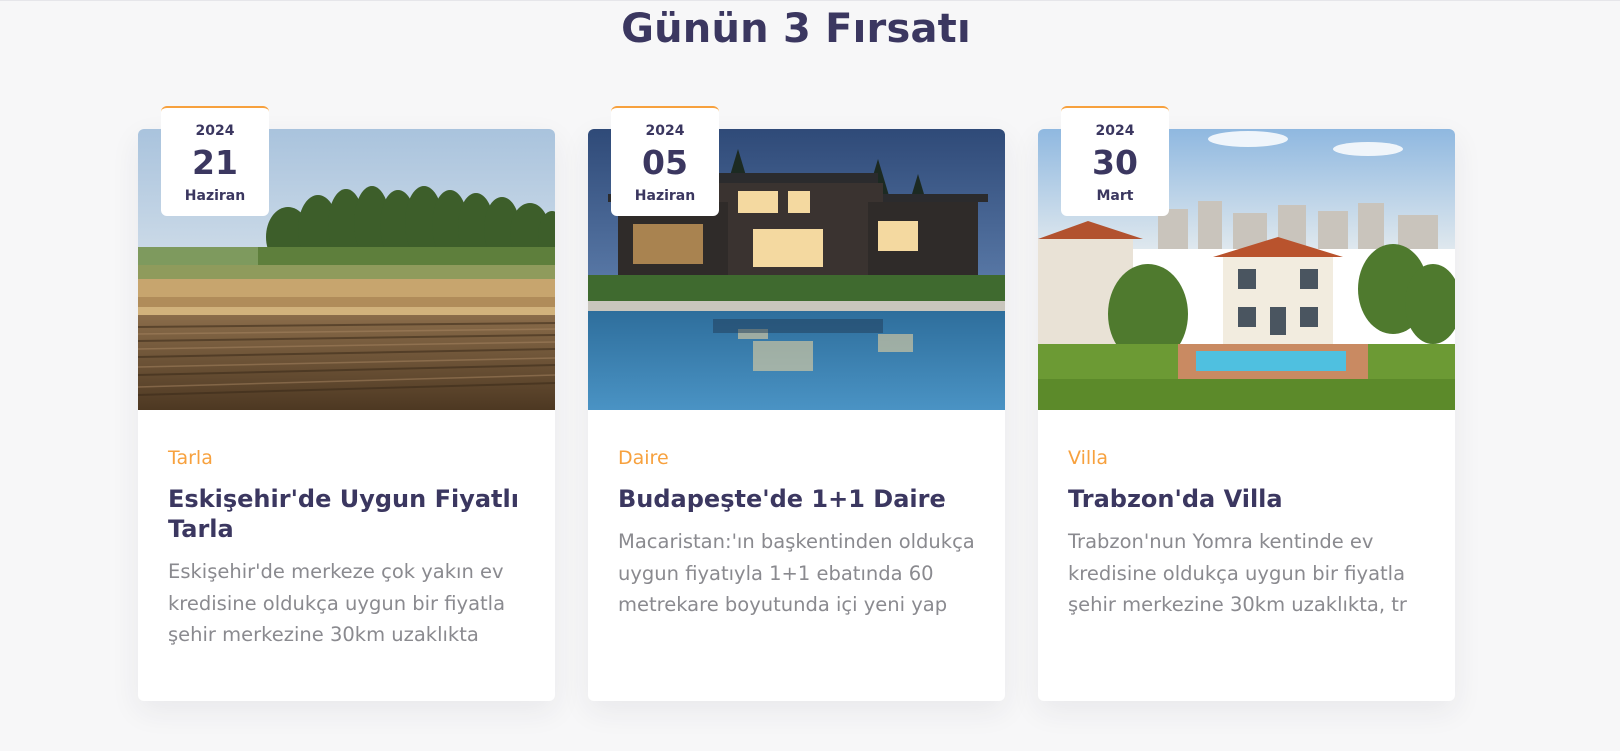 The height and width of the screenshot is (751, 1620). Describe the element at coordinates (810, 0) in the screenshot. I see `top-divider` at that location.